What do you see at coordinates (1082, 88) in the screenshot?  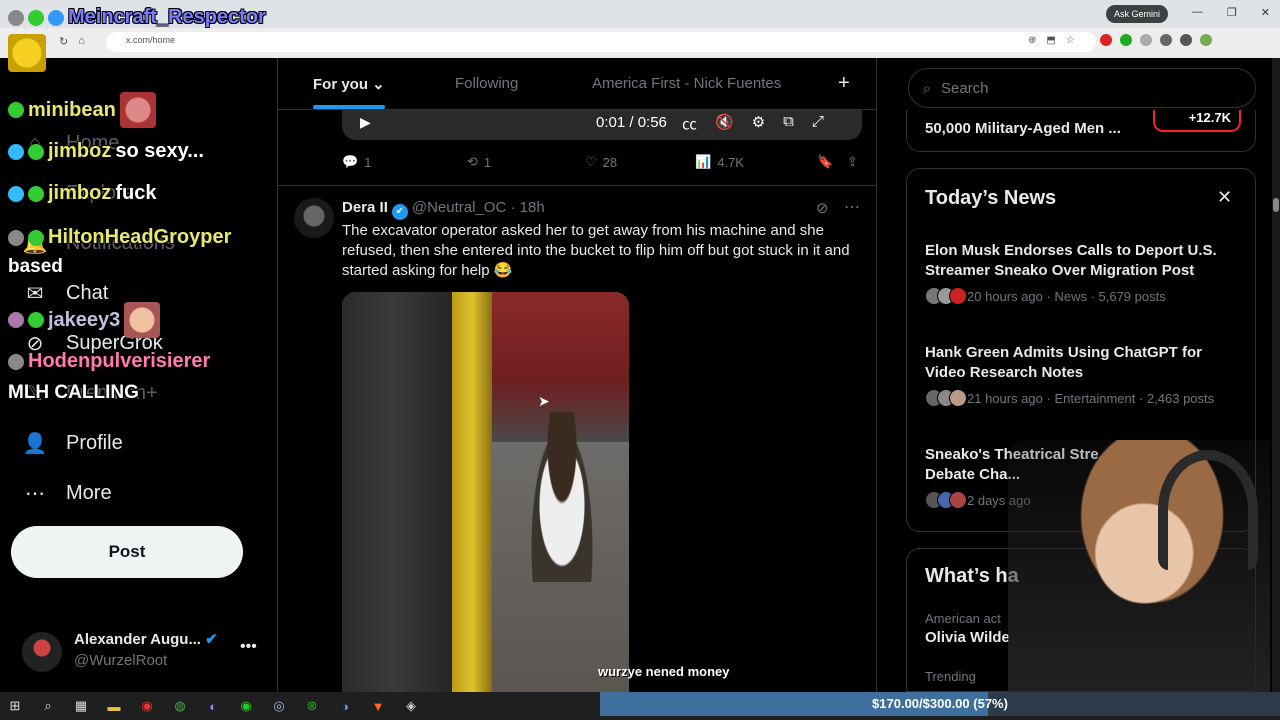 I see `search-input: ⌕ Search` at bounding box center [1082, 88].